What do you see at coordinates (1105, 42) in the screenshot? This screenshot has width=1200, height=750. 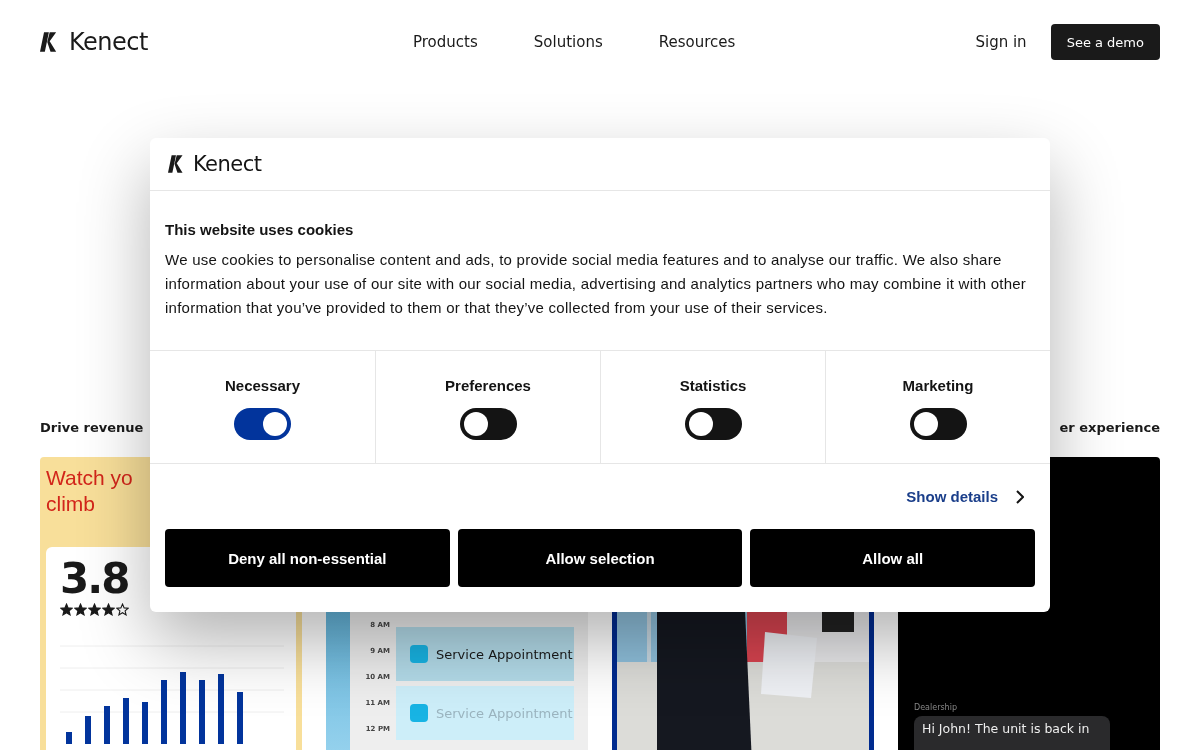 I see `demo-button: See a demo` at bounding box center [1105, 42].